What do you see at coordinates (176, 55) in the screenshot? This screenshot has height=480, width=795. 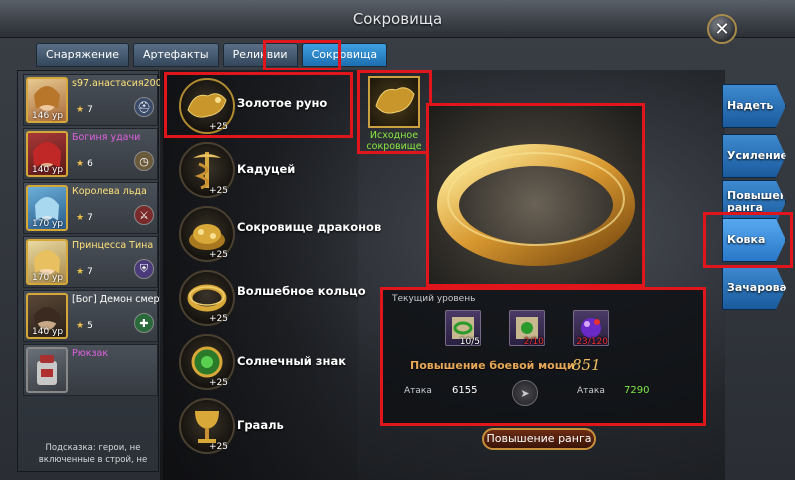 I see `tab-artifacts: Артефакты` at bounding box center [176, 55].